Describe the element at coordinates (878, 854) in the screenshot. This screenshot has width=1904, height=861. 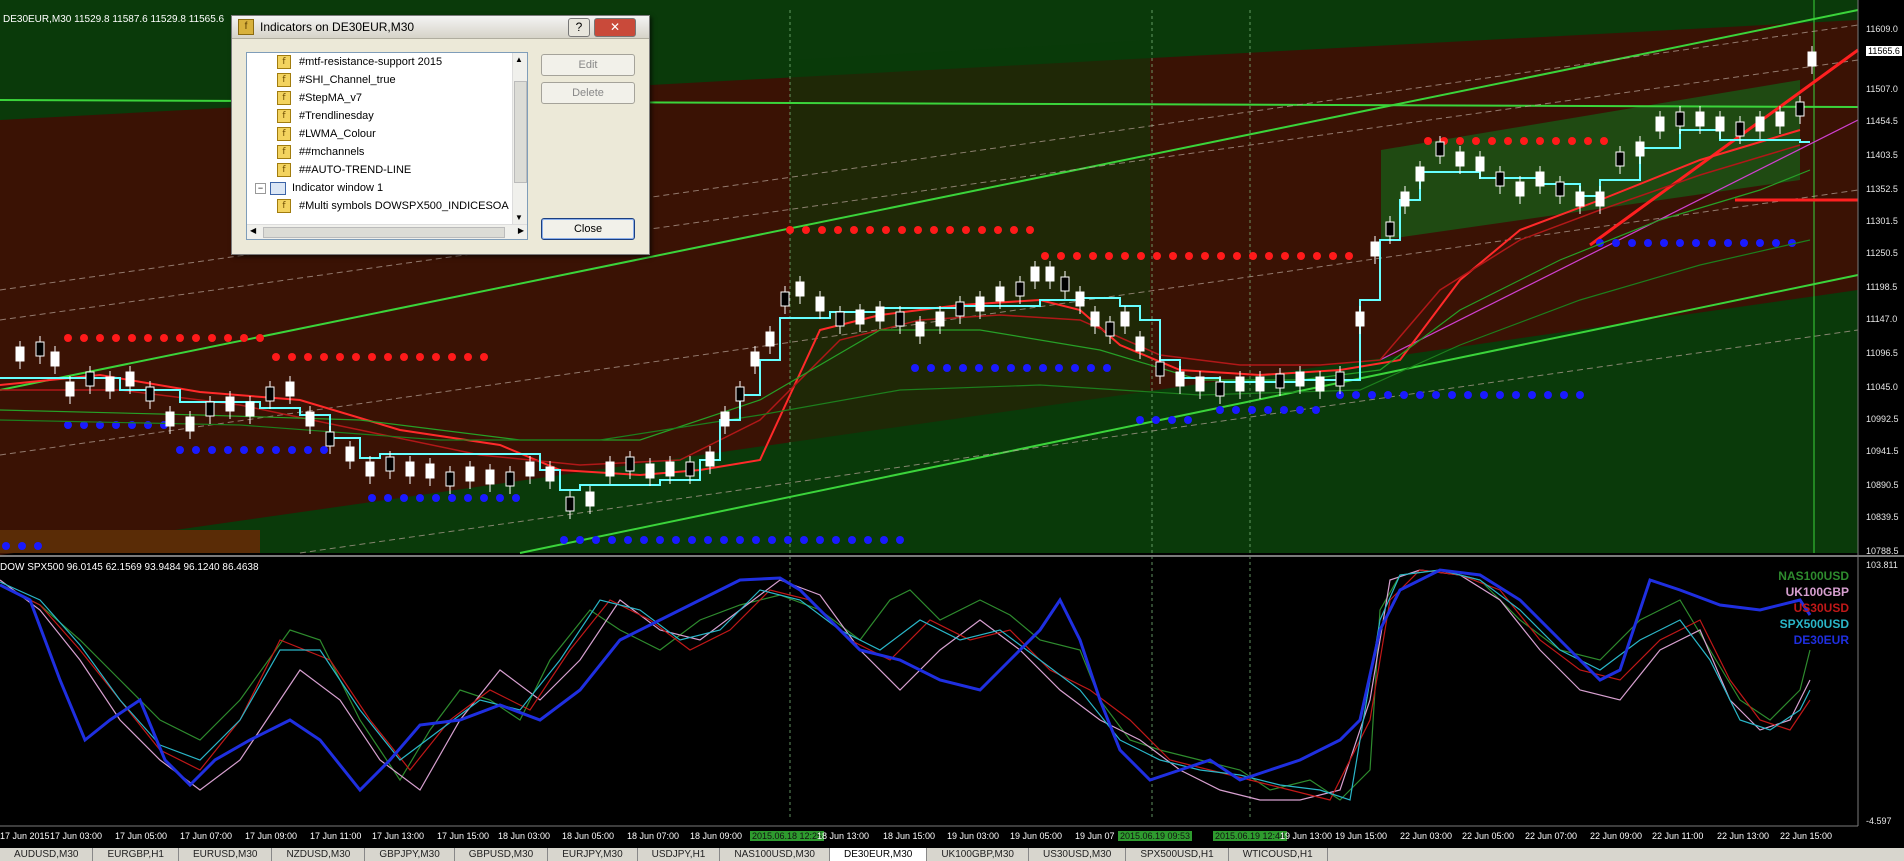
I see `symbol-tab: DE30EUR,M30` at that location.